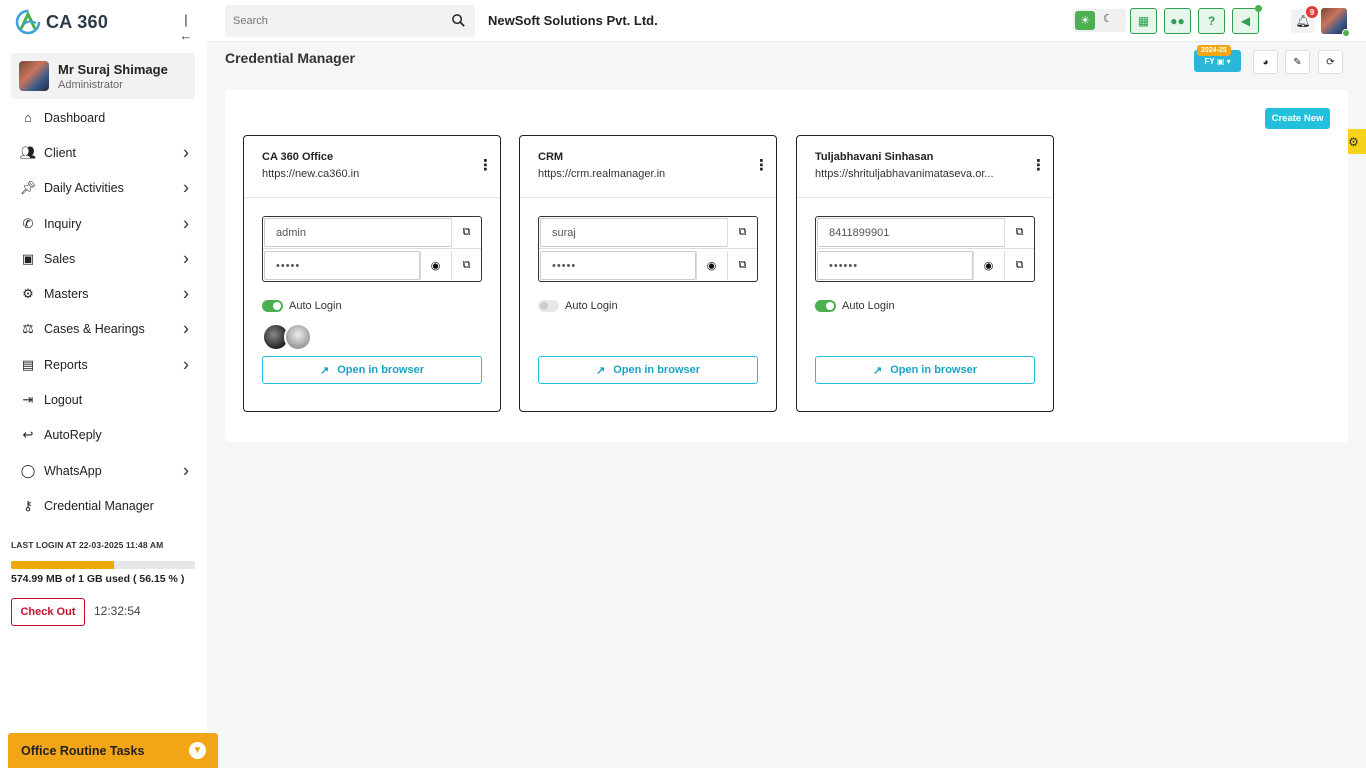 This screenshot has width=1366, height=768. What do you see at coordinates (77, 21) in the screenshot?
I see `logo-text: CA 360` at bounding box center [77, 21].